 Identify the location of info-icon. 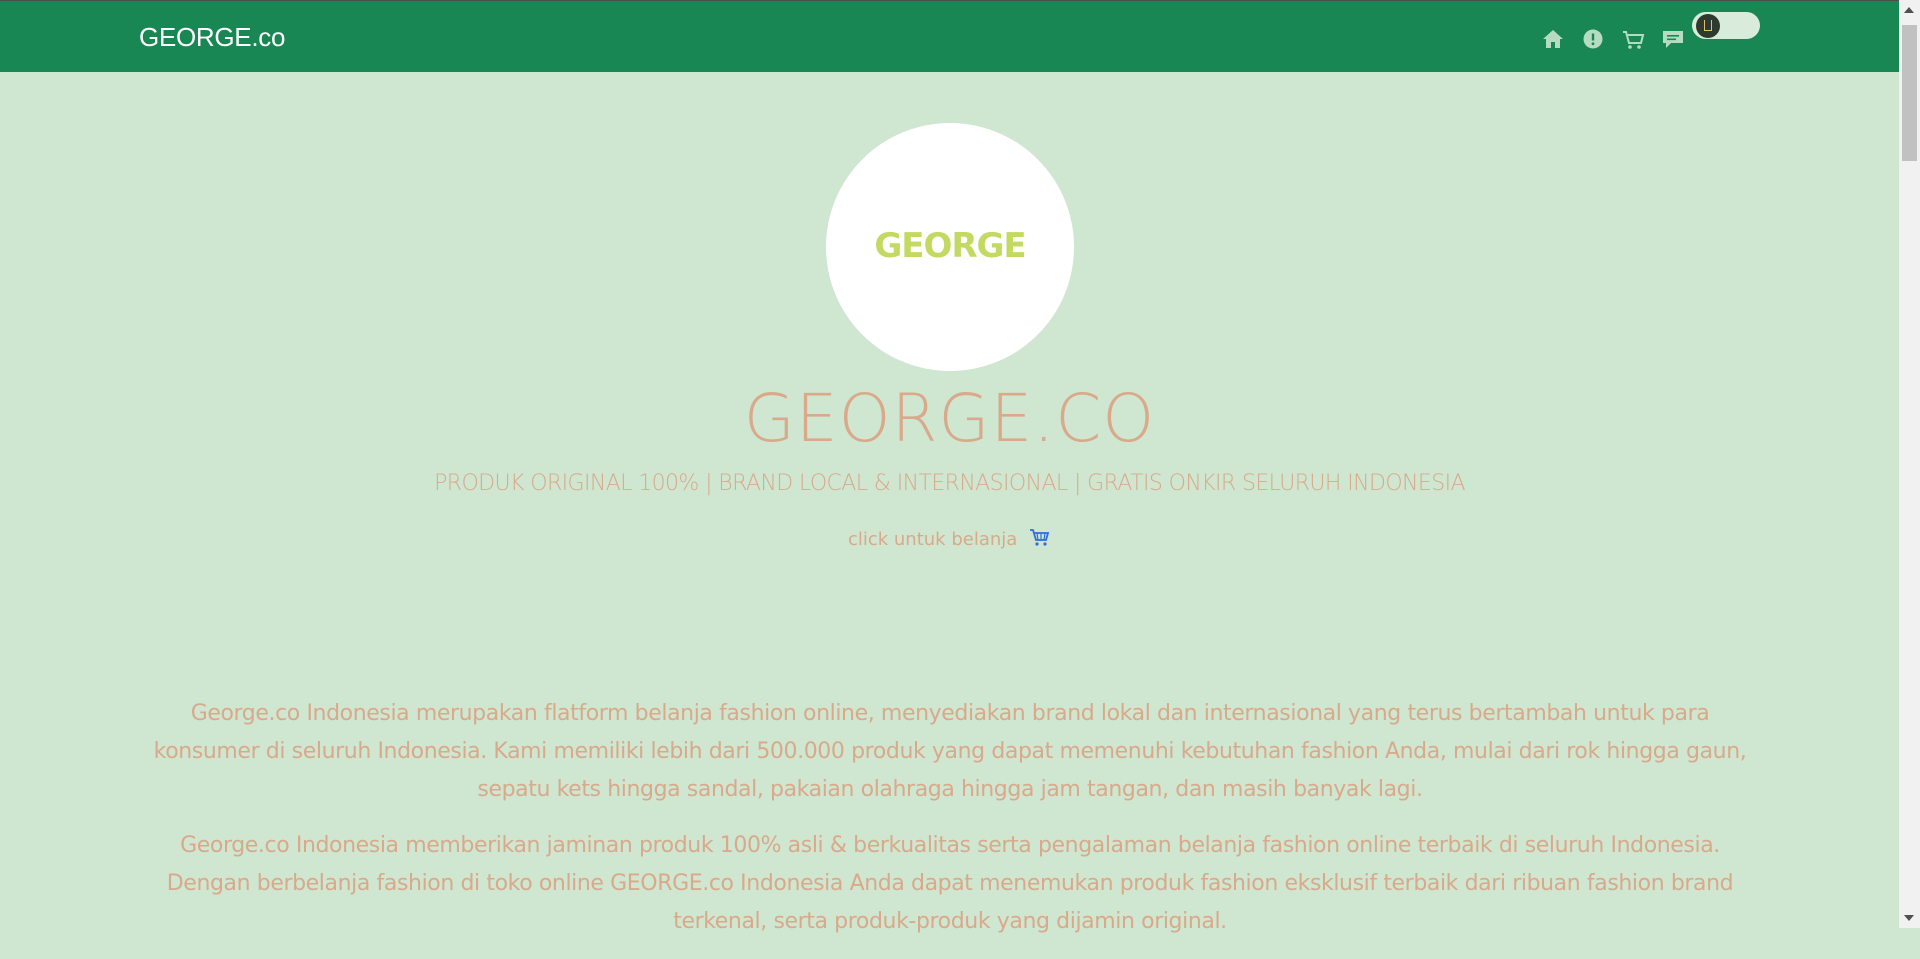
(1593, 39).